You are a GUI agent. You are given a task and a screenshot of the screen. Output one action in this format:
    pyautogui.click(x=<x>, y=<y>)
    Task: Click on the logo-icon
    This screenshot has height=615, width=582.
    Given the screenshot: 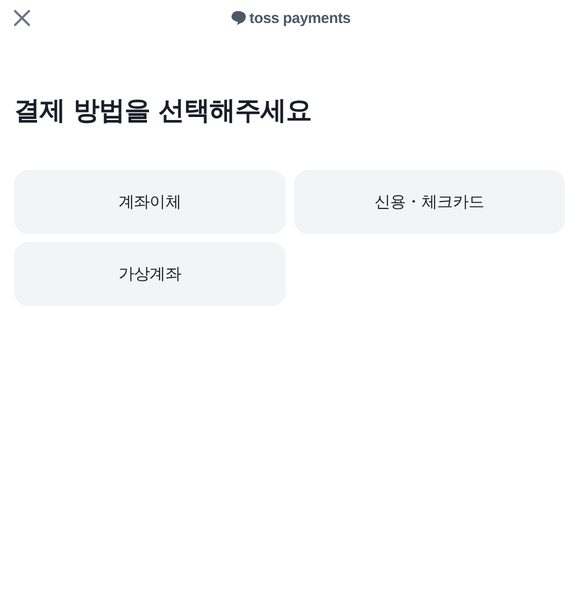 What is the action you would take?
    pyautogui.click(x=239, y=18)
    